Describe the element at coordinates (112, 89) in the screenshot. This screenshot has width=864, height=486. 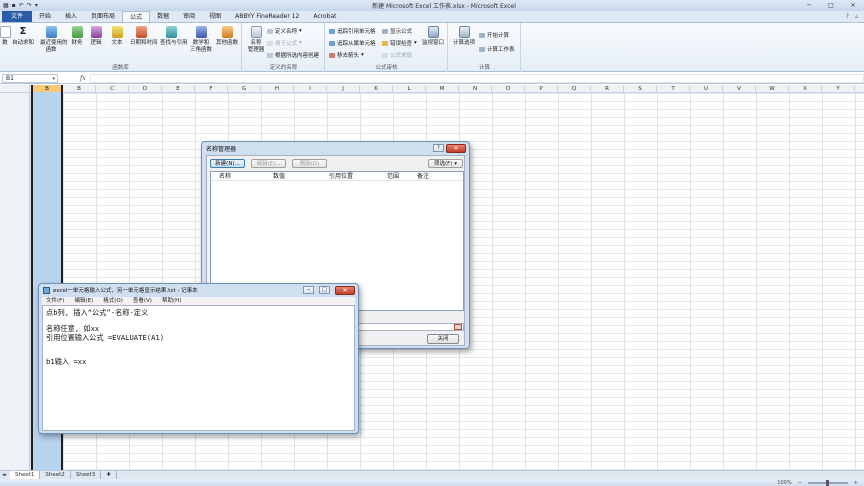
I see `column-header-c: C` at that location.